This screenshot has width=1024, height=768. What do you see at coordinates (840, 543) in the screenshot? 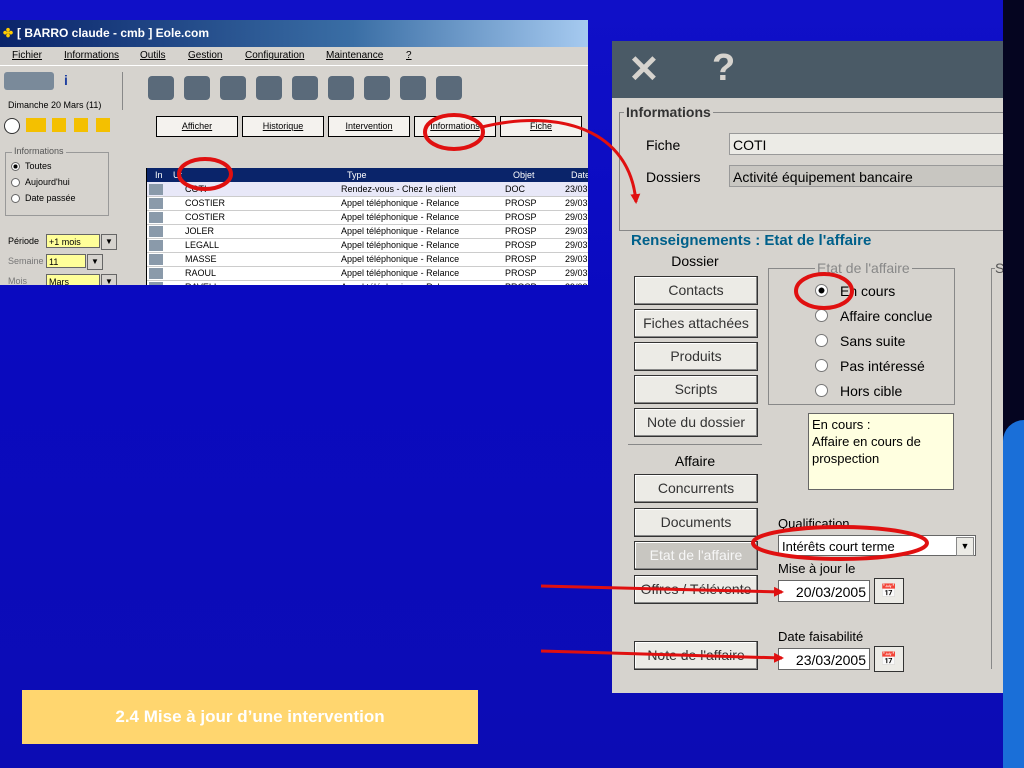
I see `highlight-qualification` at bounding box center [840, 543].